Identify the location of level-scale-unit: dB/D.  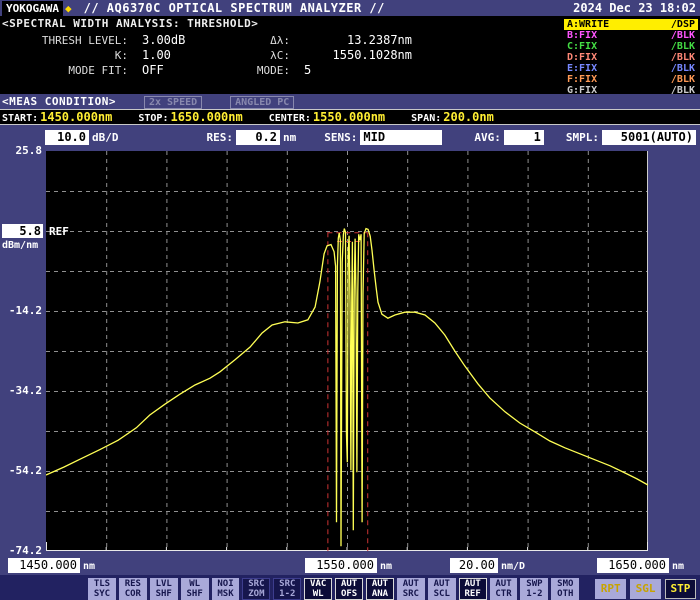
(105, 137).